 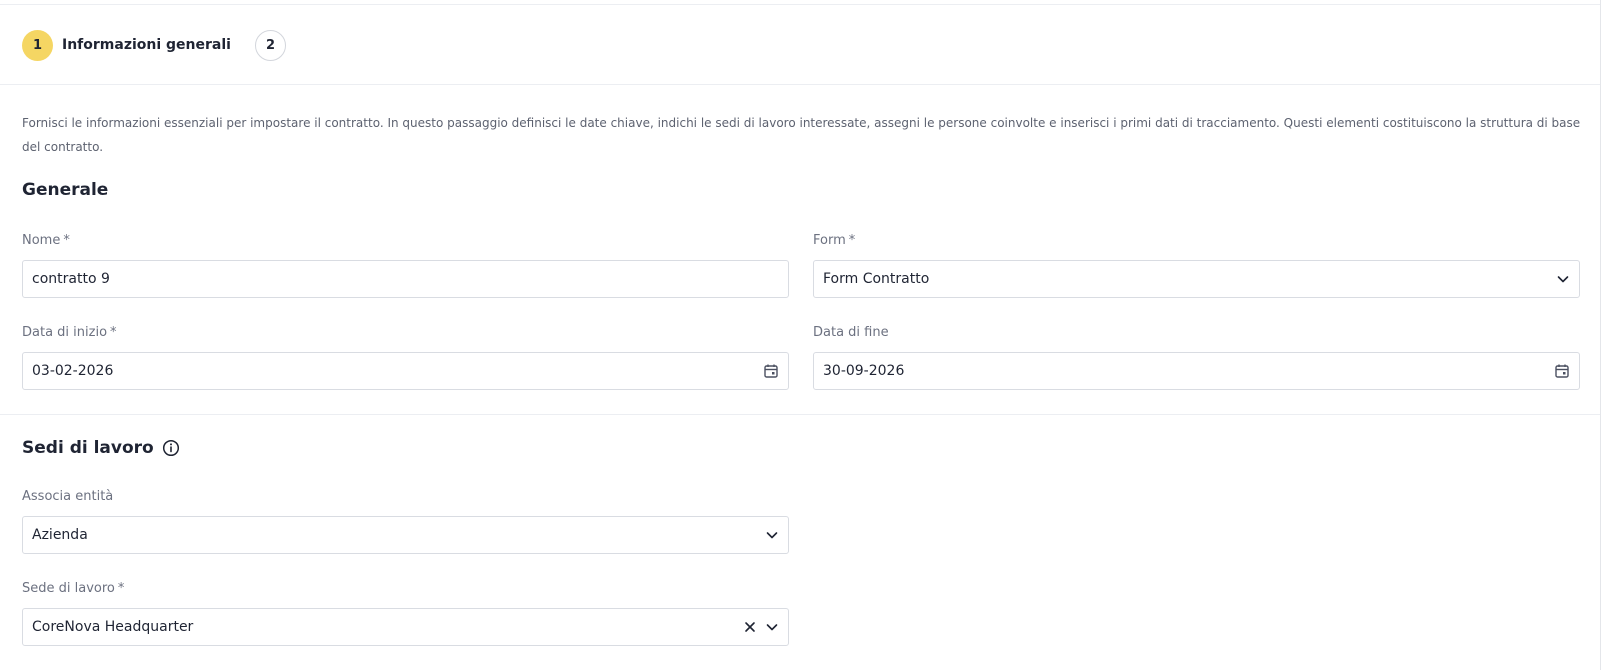 I want to click on clear-icon, so click(x=750, y=627).